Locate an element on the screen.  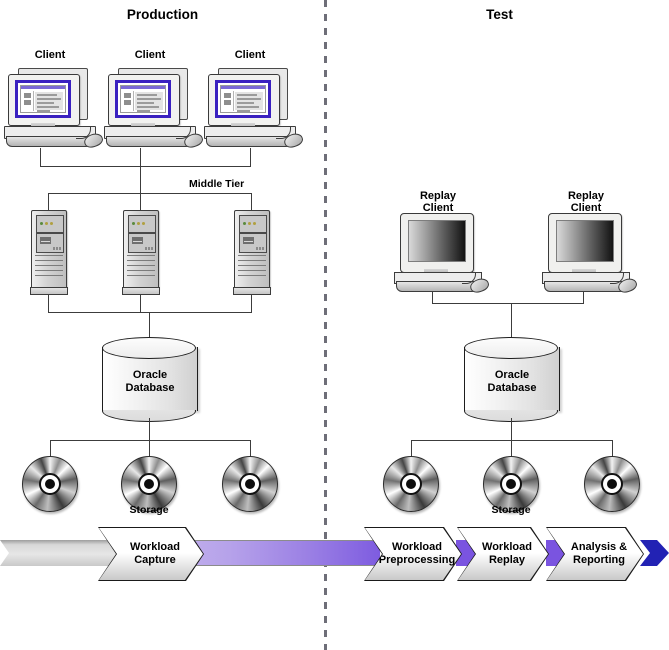
middle-tier-label: Middle Tier is located at coordinates (217, 184).